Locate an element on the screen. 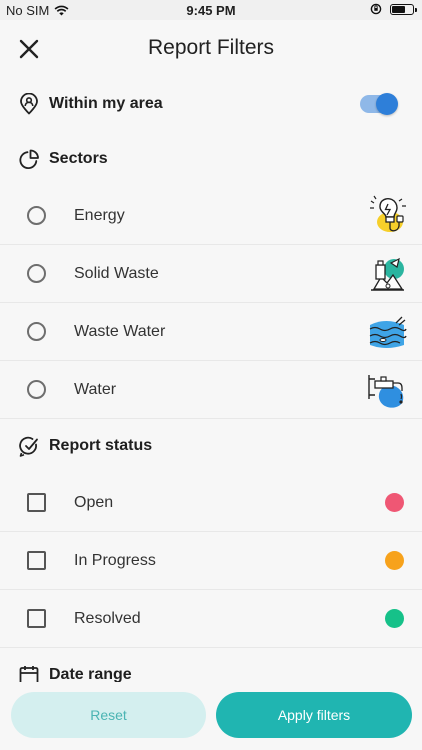  sector-option-energy: Energy is located at coordinates (211, 216).